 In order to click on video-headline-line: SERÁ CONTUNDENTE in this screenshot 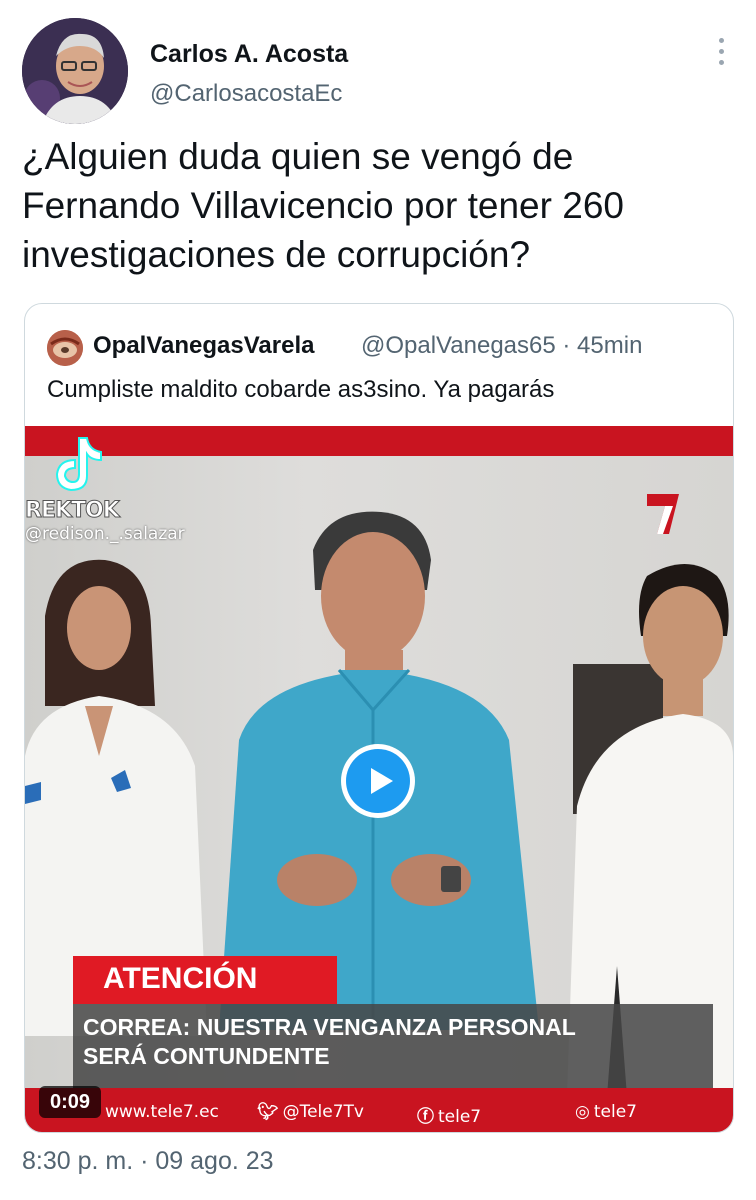, I will do `click(206, 1056)`.